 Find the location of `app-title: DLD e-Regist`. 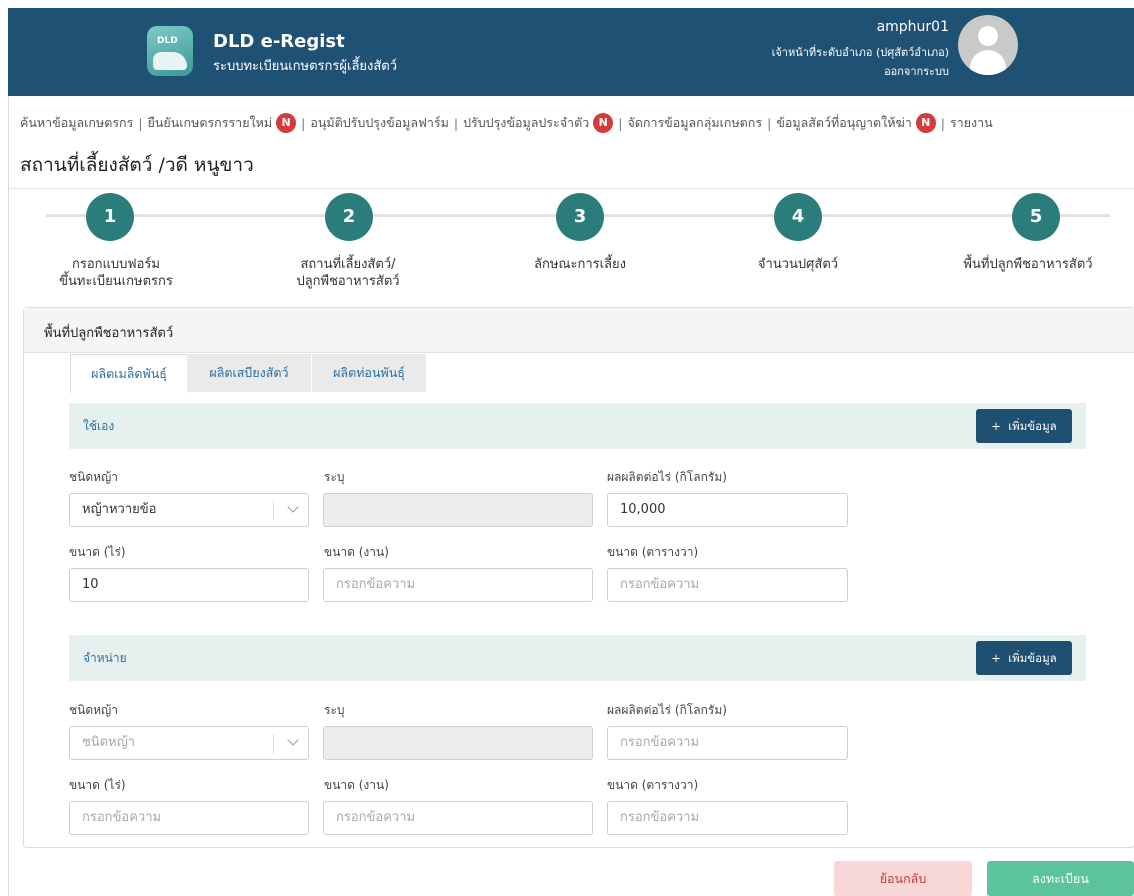

app-title: DLD e-Regist is located at coordinates (279, 41).